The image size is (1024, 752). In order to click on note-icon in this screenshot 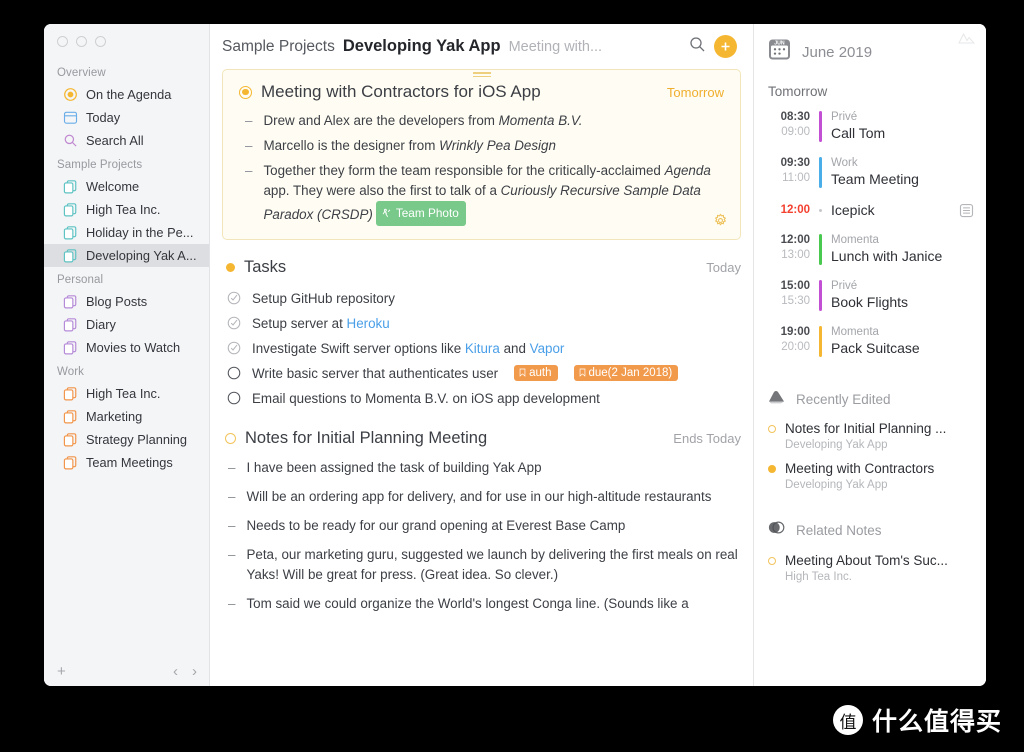, I will do `click(966, 210)`.